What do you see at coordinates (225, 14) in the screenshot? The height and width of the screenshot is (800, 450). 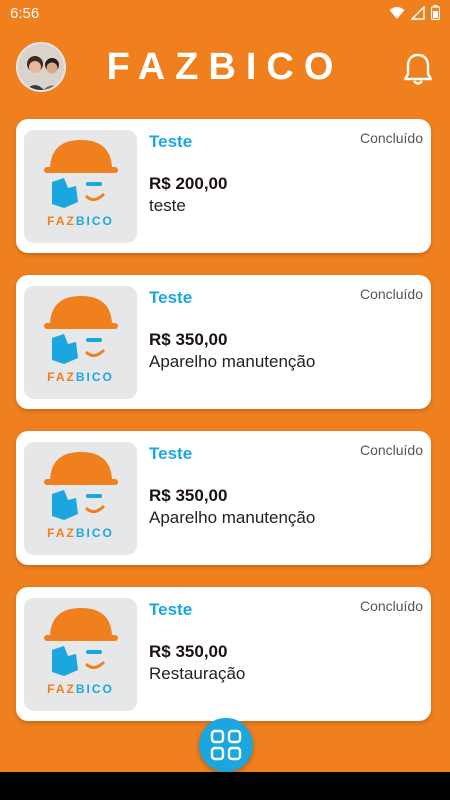 I see `status-bar: 6:56` at bounding box center [225, 14].